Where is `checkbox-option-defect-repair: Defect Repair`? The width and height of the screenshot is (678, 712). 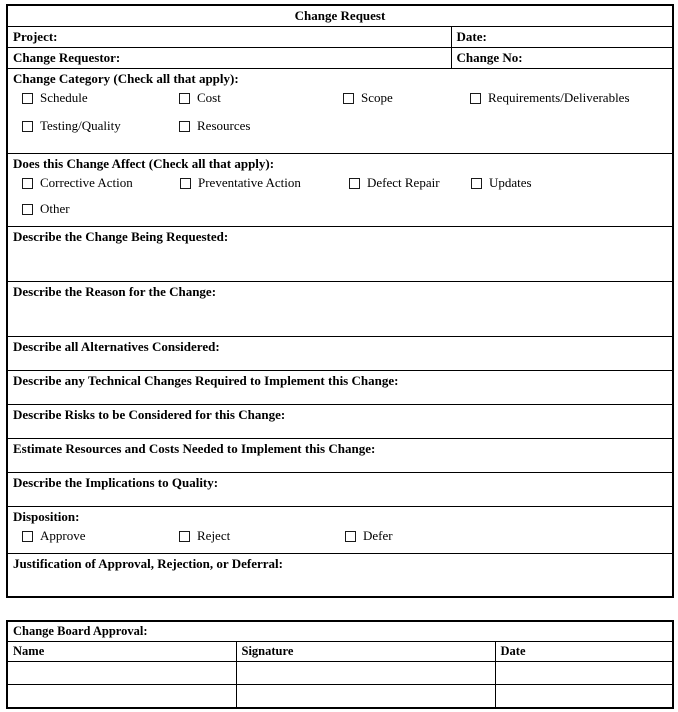
checkbox-option-defect-repair: Defect Repair is located at coordinates (394, 183).